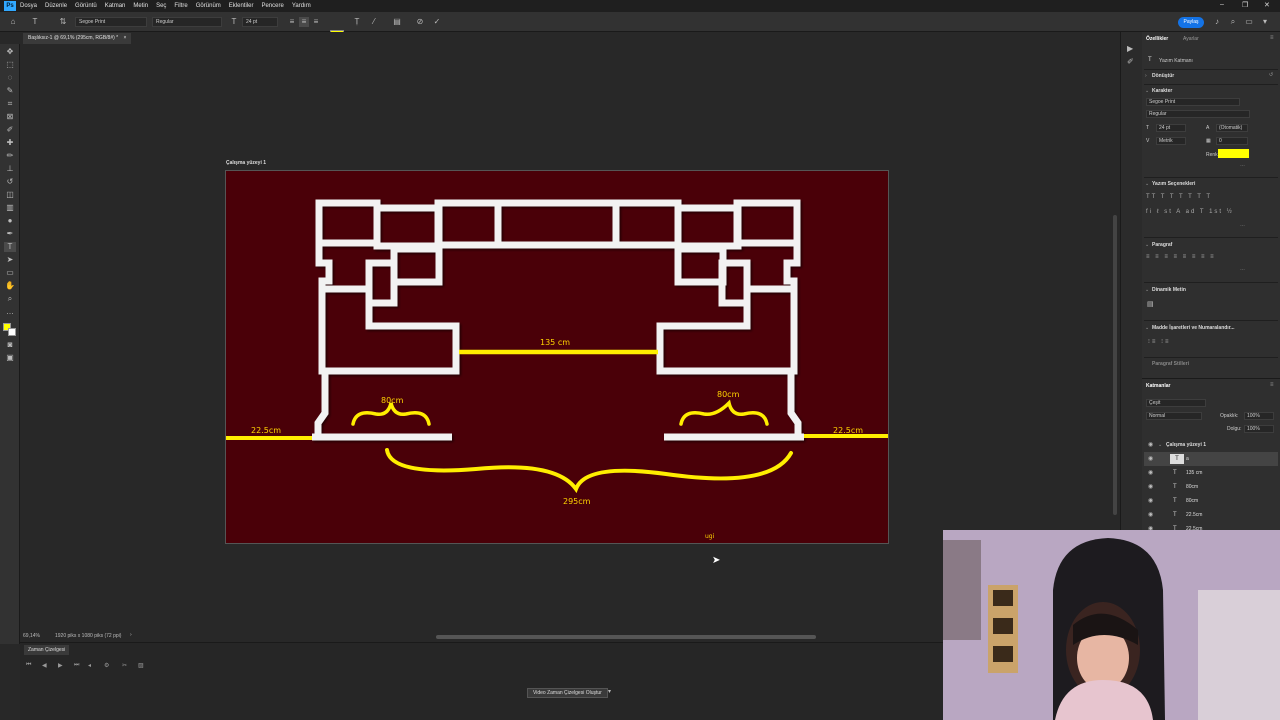 The width and height of the screenshot is (1280, 720). What do you see at coordinates (180, 6) in the screenshot?
I see `menu-filter: Filtre` at bounding box center [180, 6].